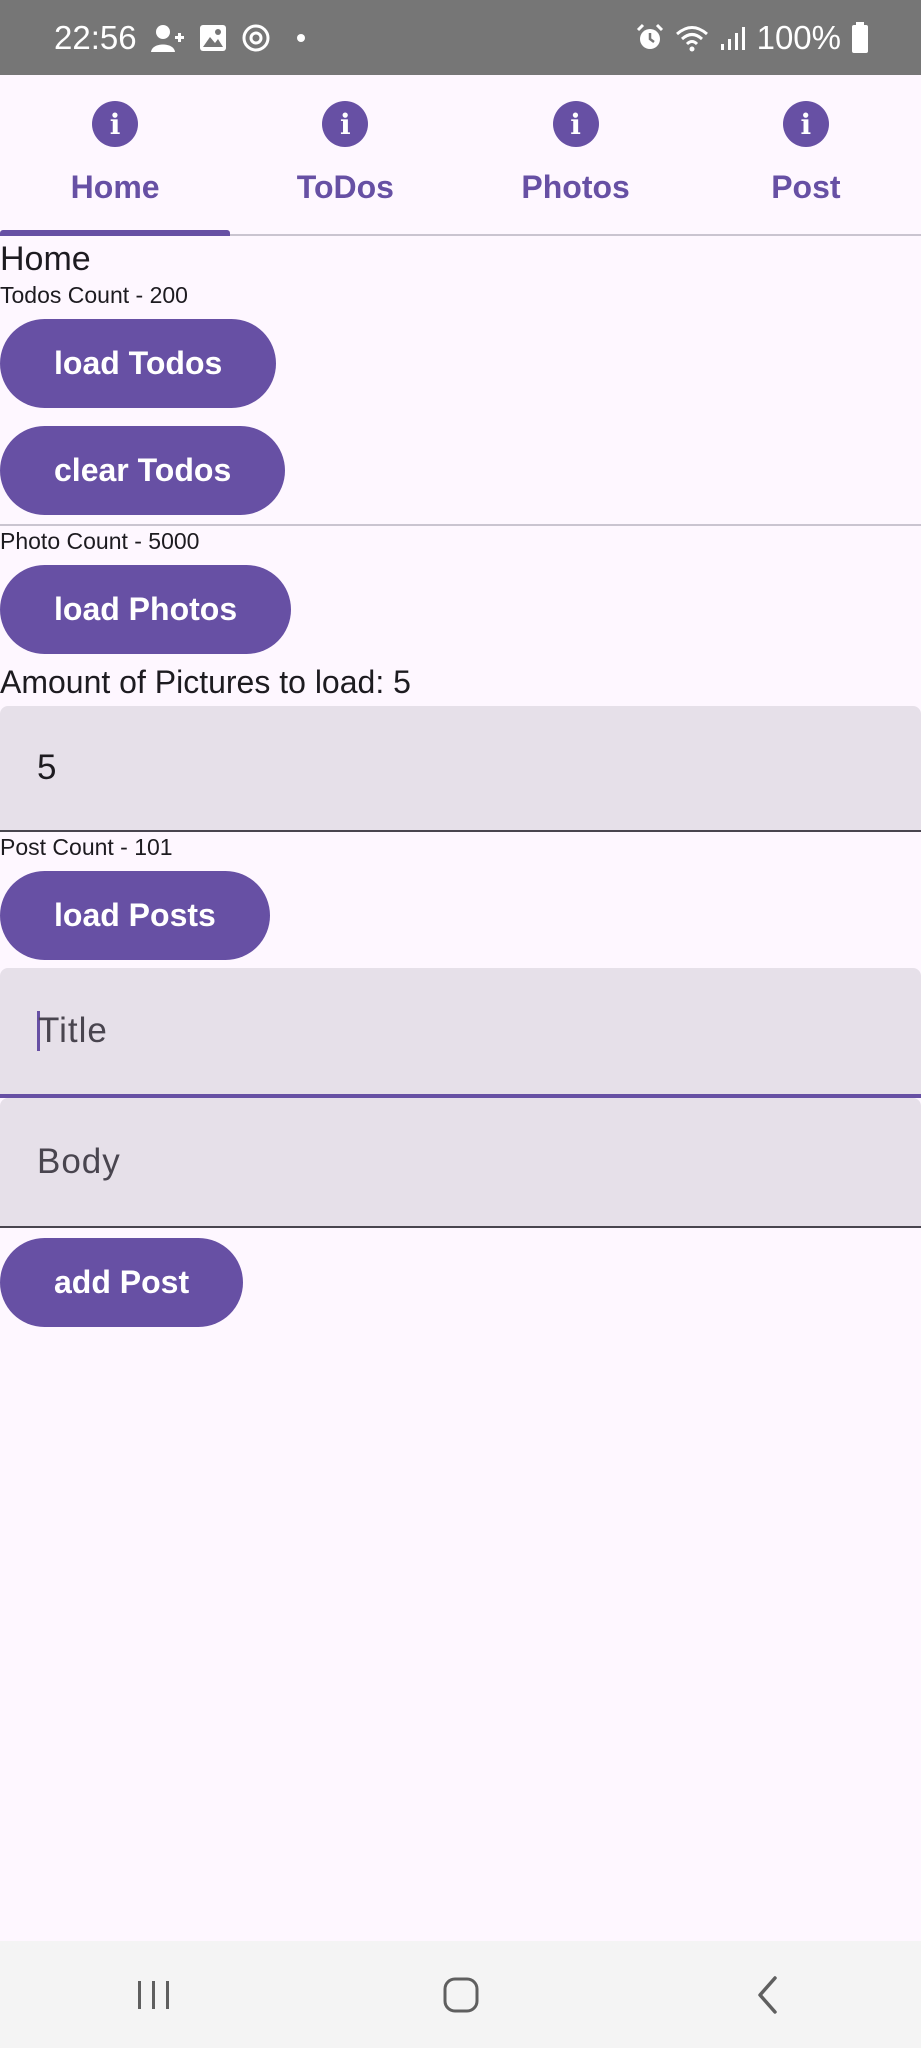  What do you see at coordinates (135, 915) in the screenshot?
I see `load-posts-button: load Posts` at bounding box center [135, 915].